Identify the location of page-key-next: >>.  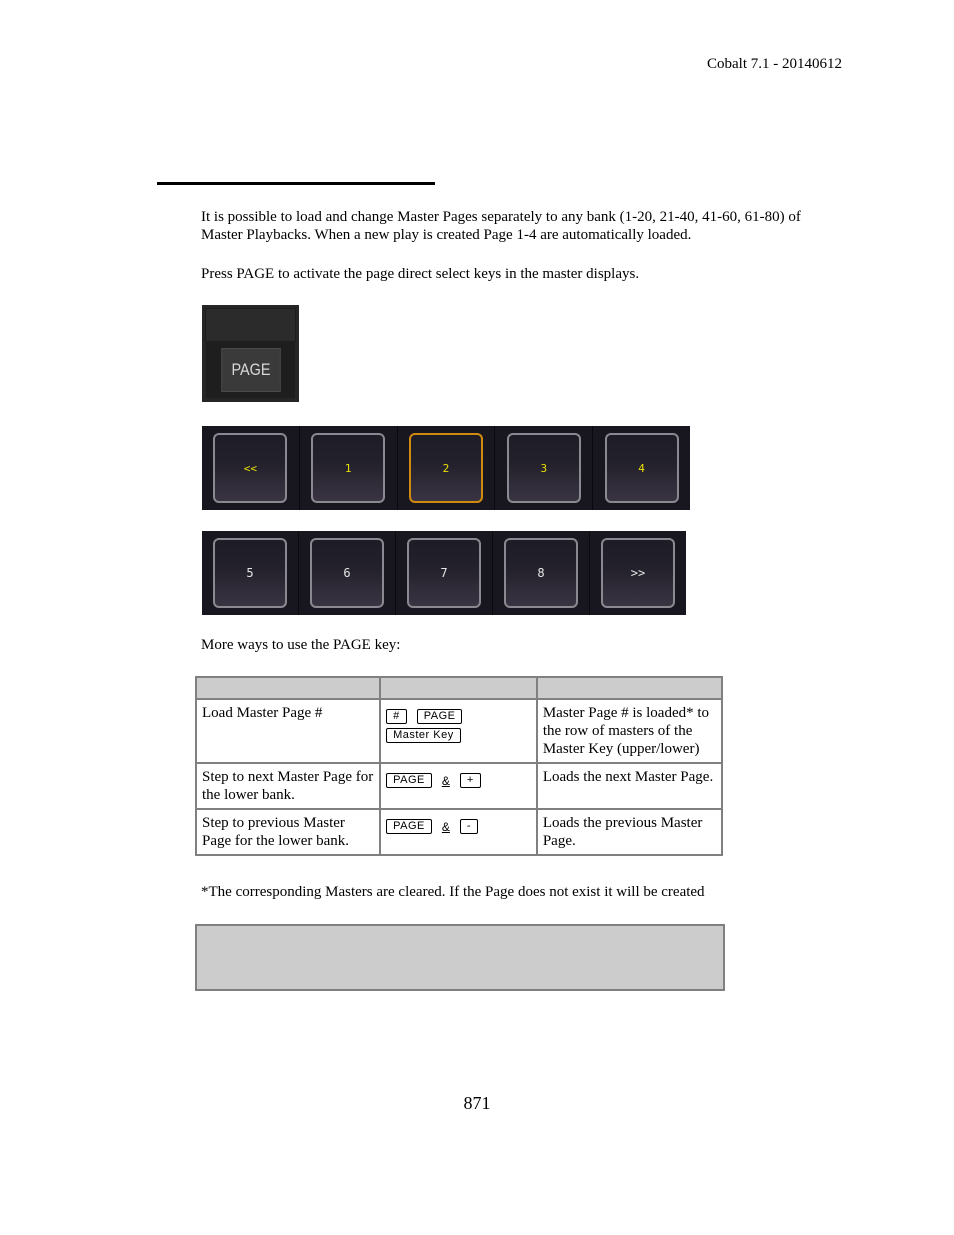
(638, 573).